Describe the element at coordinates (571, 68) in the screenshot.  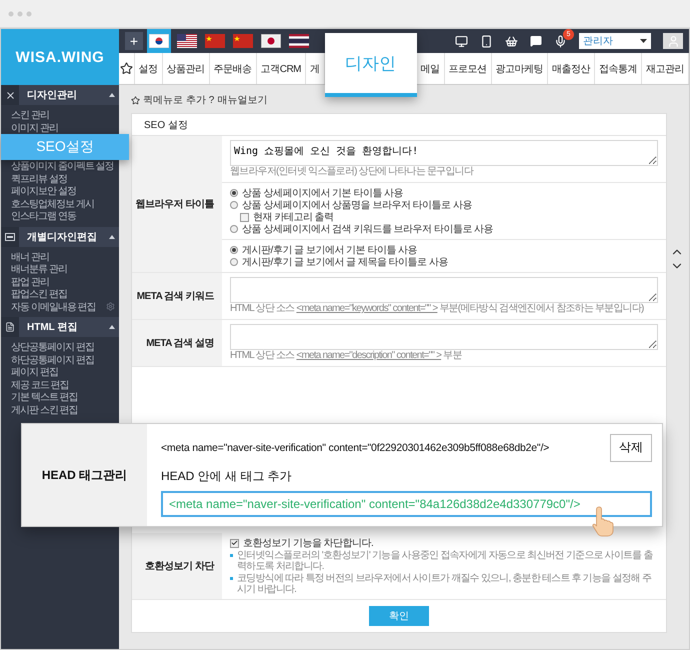
I see `menu-tab: 매출정산` at that location.